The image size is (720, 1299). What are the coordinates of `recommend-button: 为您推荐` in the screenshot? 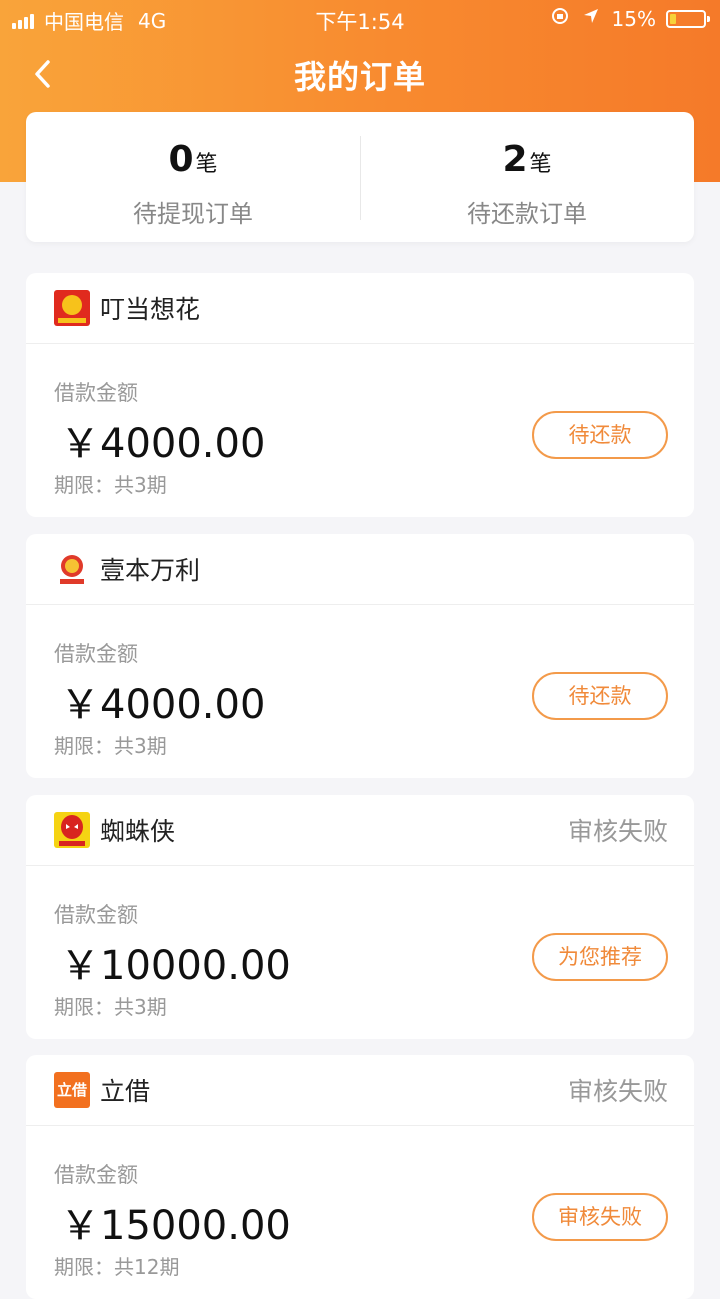 It's located at (600, 957).